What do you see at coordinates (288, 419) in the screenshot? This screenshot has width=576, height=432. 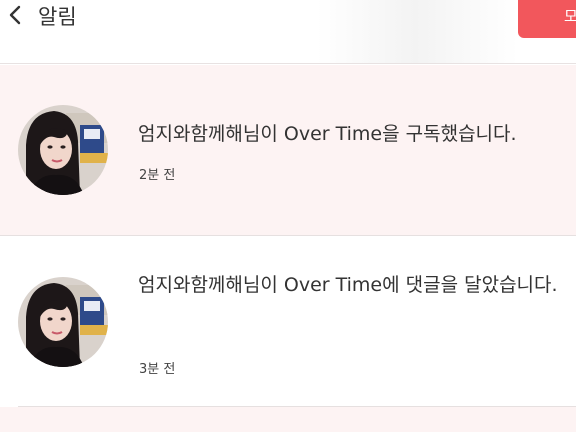 I see `notification-item-partial` at bounding box center [288, 419].